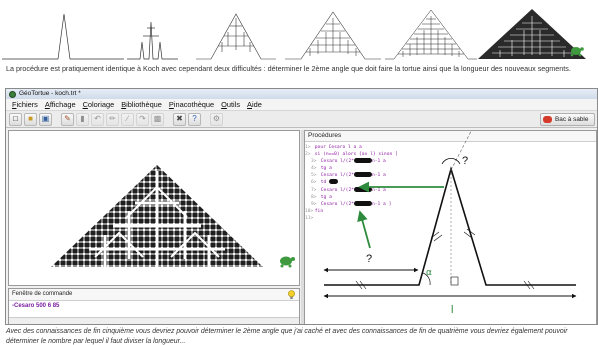 The image size is (598, 345). What do you see at coordinates (67, 119) in the screenshot?
I see `brush-icon: ✎` at bounding box center [67, 119].